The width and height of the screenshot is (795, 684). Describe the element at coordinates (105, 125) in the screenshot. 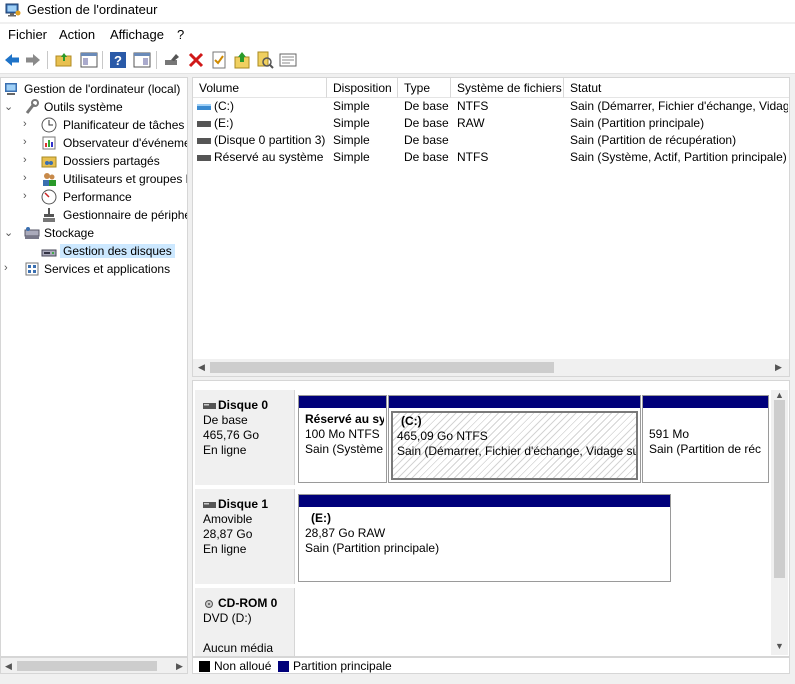

I see `tree-node-task-scheduler: › Planificateur de tâches` at that location.